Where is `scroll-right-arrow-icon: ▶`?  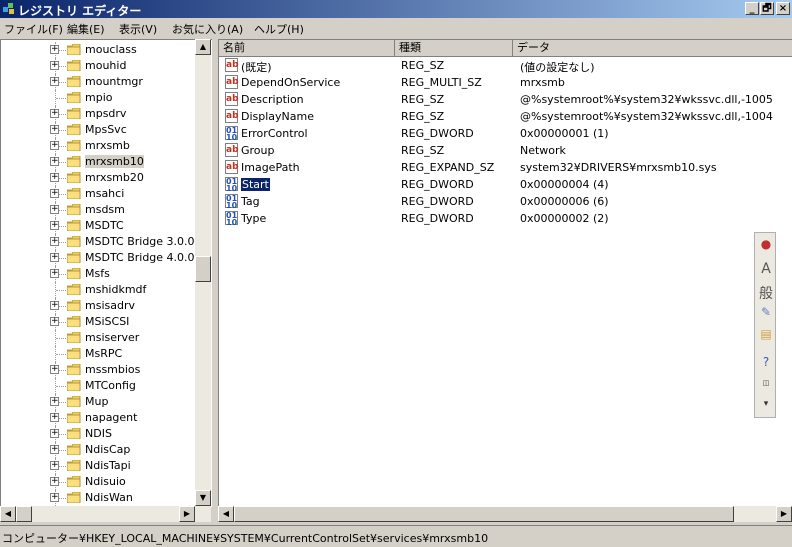
scroll-right-arrow-icon: ▶ is located at coordinates (187, 514).